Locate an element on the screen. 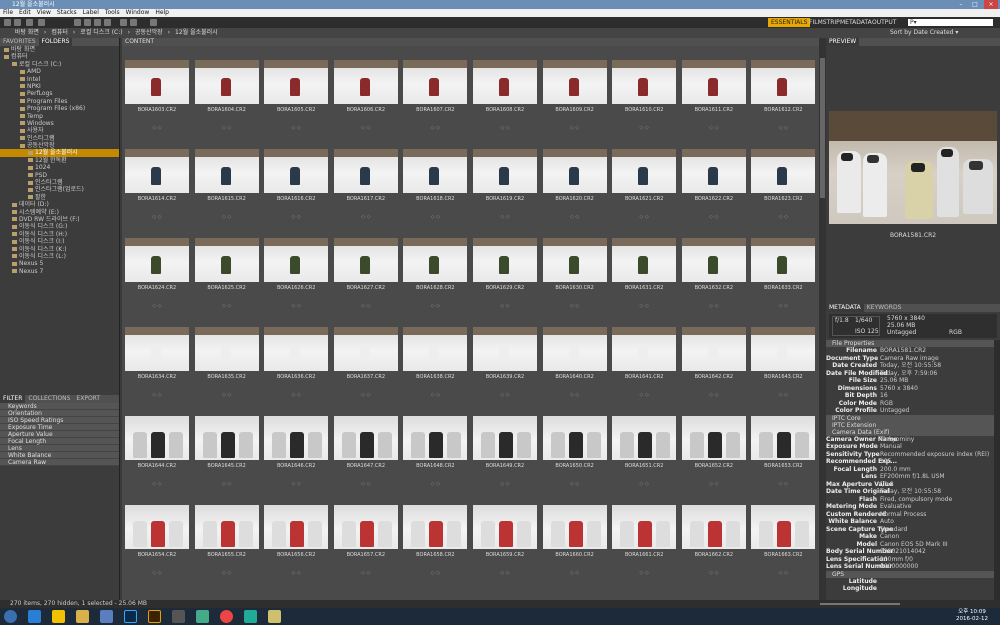  thumbnail-cell: BORA1604.CR2 ◇ ◇ is located at coordinates (227, 90).